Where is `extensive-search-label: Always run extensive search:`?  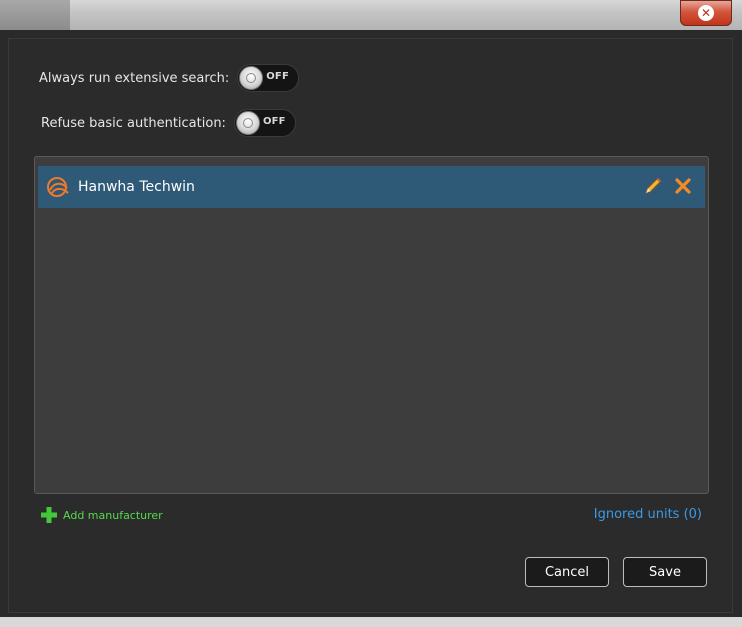
extensive-search-label: Always run extensive search: is located at coordinates (134, 78).